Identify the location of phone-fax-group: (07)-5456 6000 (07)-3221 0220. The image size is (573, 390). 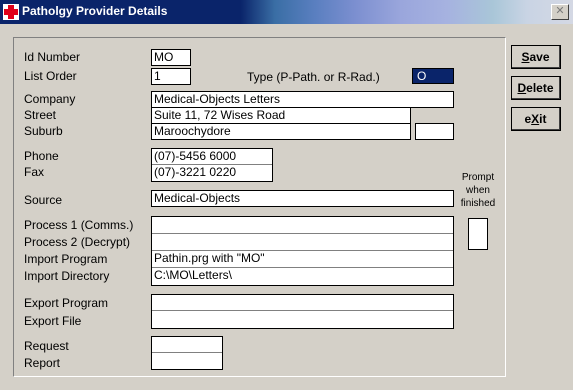
(212, 165).